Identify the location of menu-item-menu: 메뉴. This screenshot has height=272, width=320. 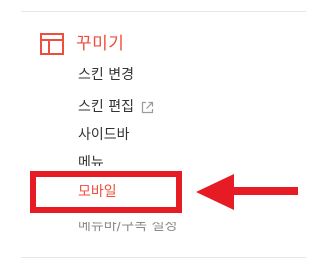
(91, 162).